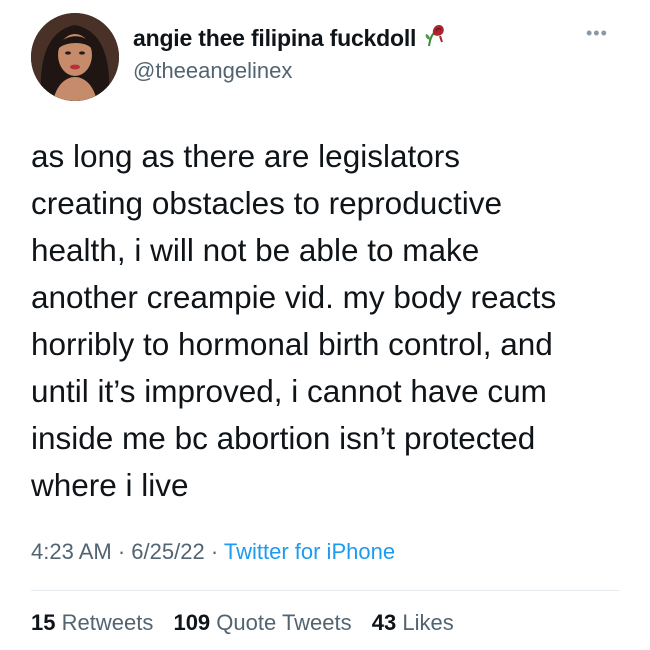  I want to click on tweet-metadata: 4:23 AM · 6/25/22 · Twitter for iPhone, so click(213, 552).